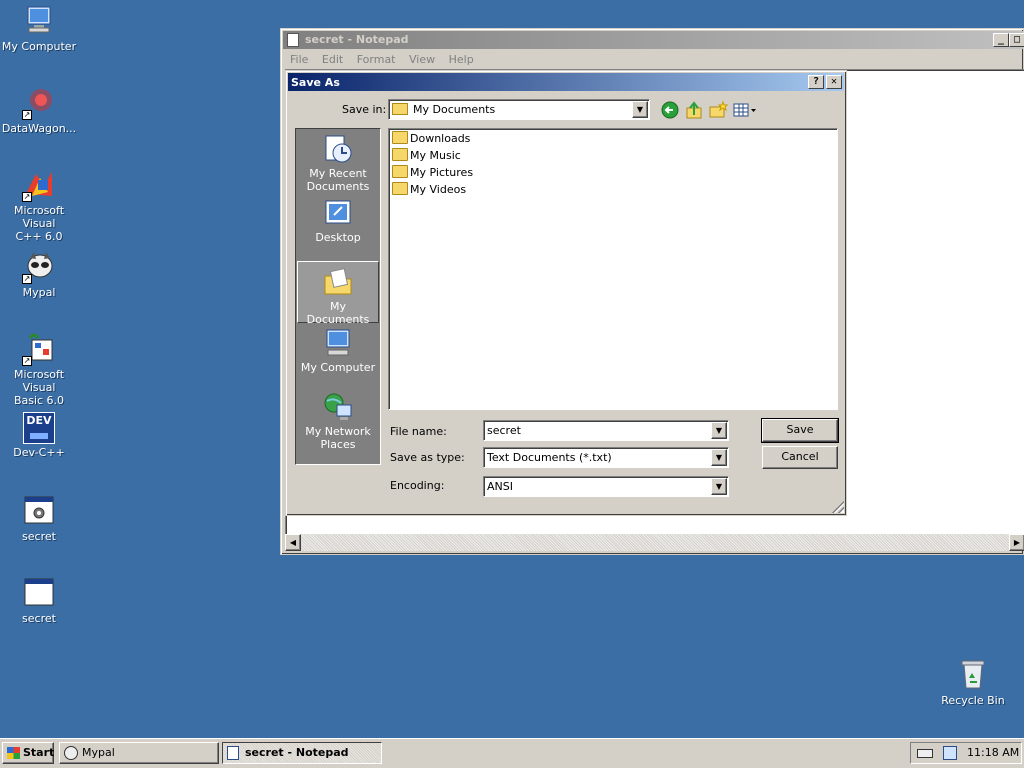  What do you see at coordinates (338, 424) in the screenshot?
I see `places-network: My Network Places` at bounding box center [338, 424].